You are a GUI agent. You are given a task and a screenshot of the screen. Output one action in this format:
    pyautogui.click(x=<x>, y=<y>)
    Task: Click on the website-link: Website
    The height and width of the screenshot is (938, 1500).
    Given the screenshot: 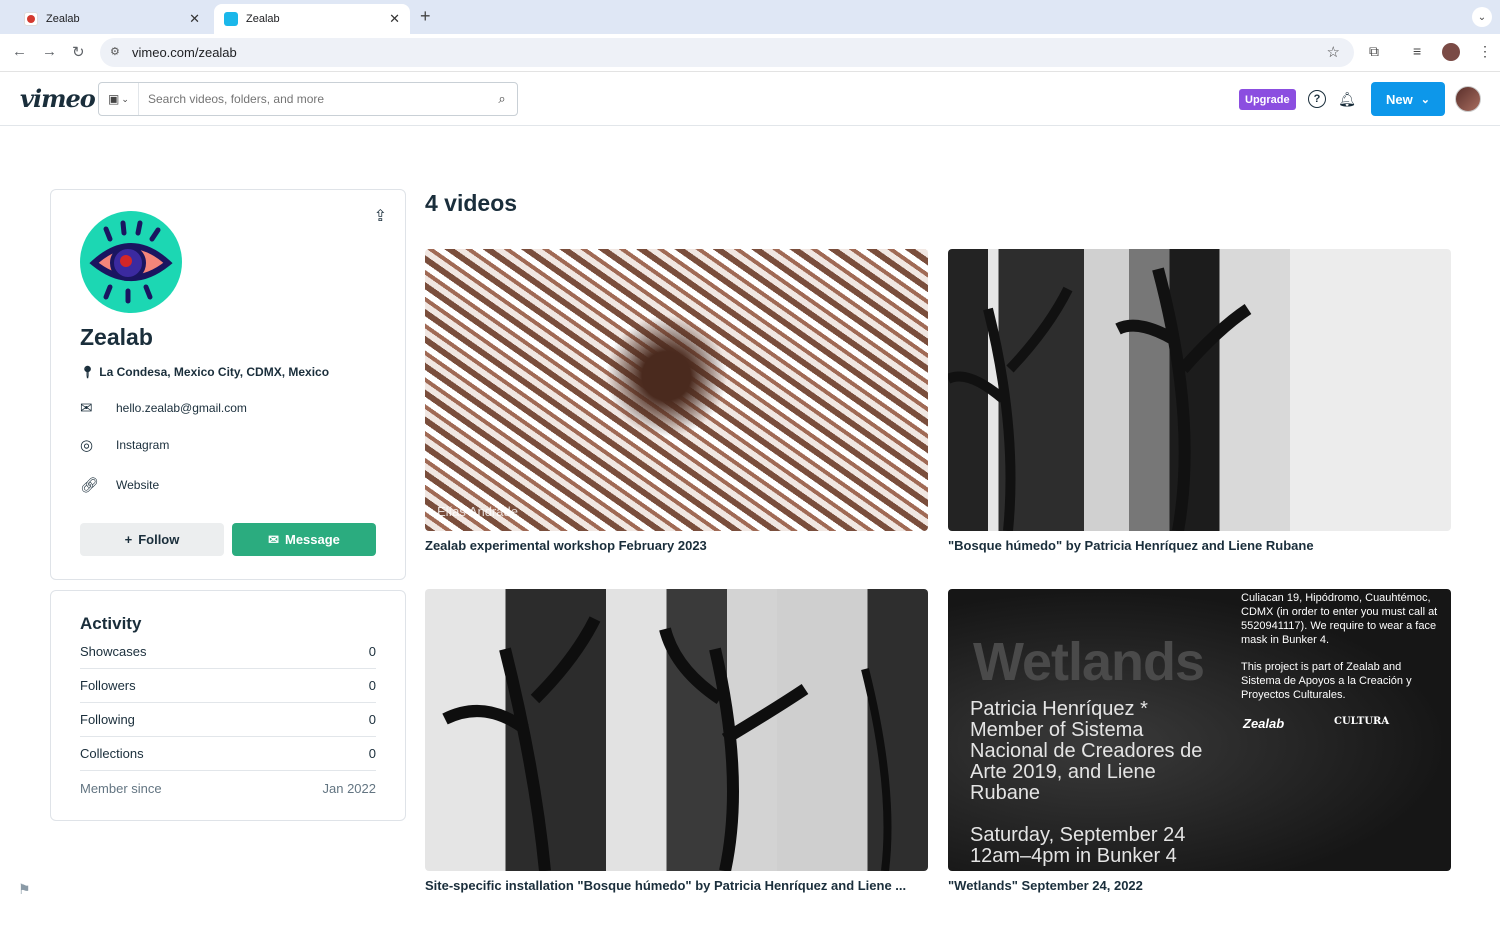 What is the action you would take?
    pyautogui.click(x=137, y=485)
    